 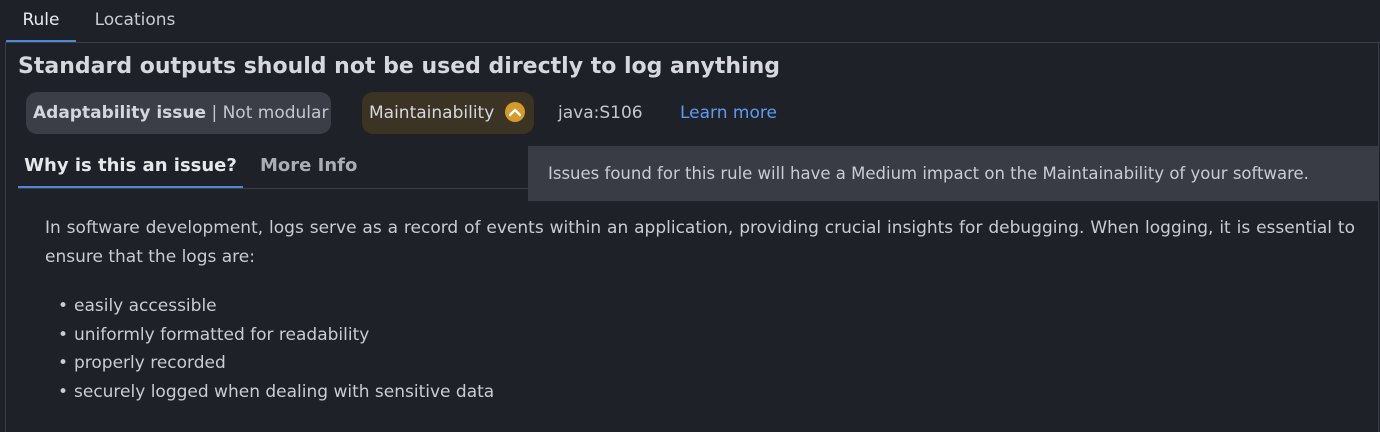 What do you see at coordinates (1378, 237) in the screenshot?
I see `panel-border-right` at bounding box center [1378, 237].